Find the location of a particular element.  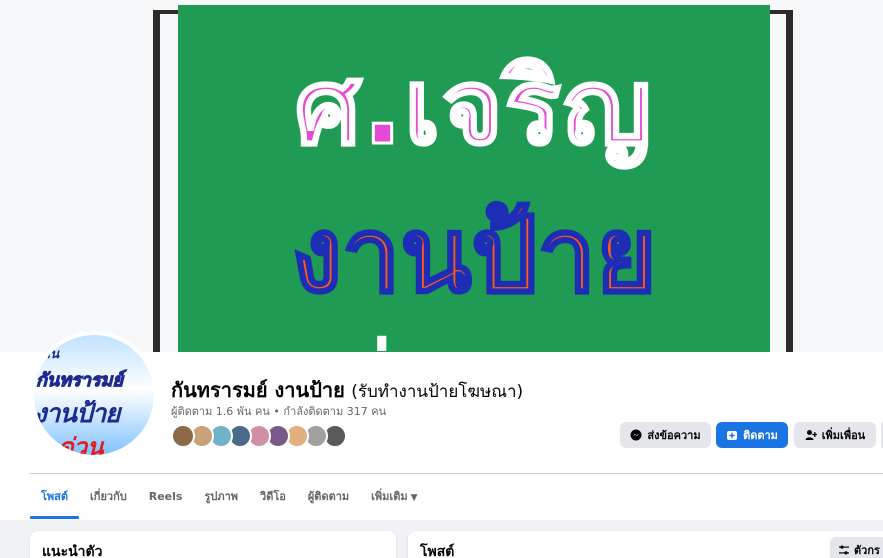

sign-text-line3: ด่วนจบ is located at coordinates (474, 340).